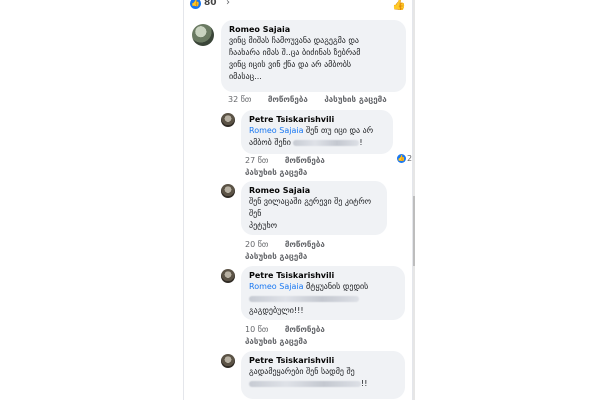  I want to click on comment-meta: 20 წთ მოწონება, so click(292, 244).